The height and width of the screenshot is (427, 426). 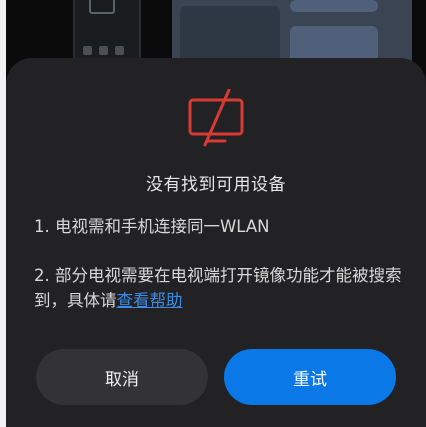 I want to click on tip-mirror-text: 2. 部分电视需要在电视端打开镜像功能才能被搜索到，具体请, so click(x=218, y=288).